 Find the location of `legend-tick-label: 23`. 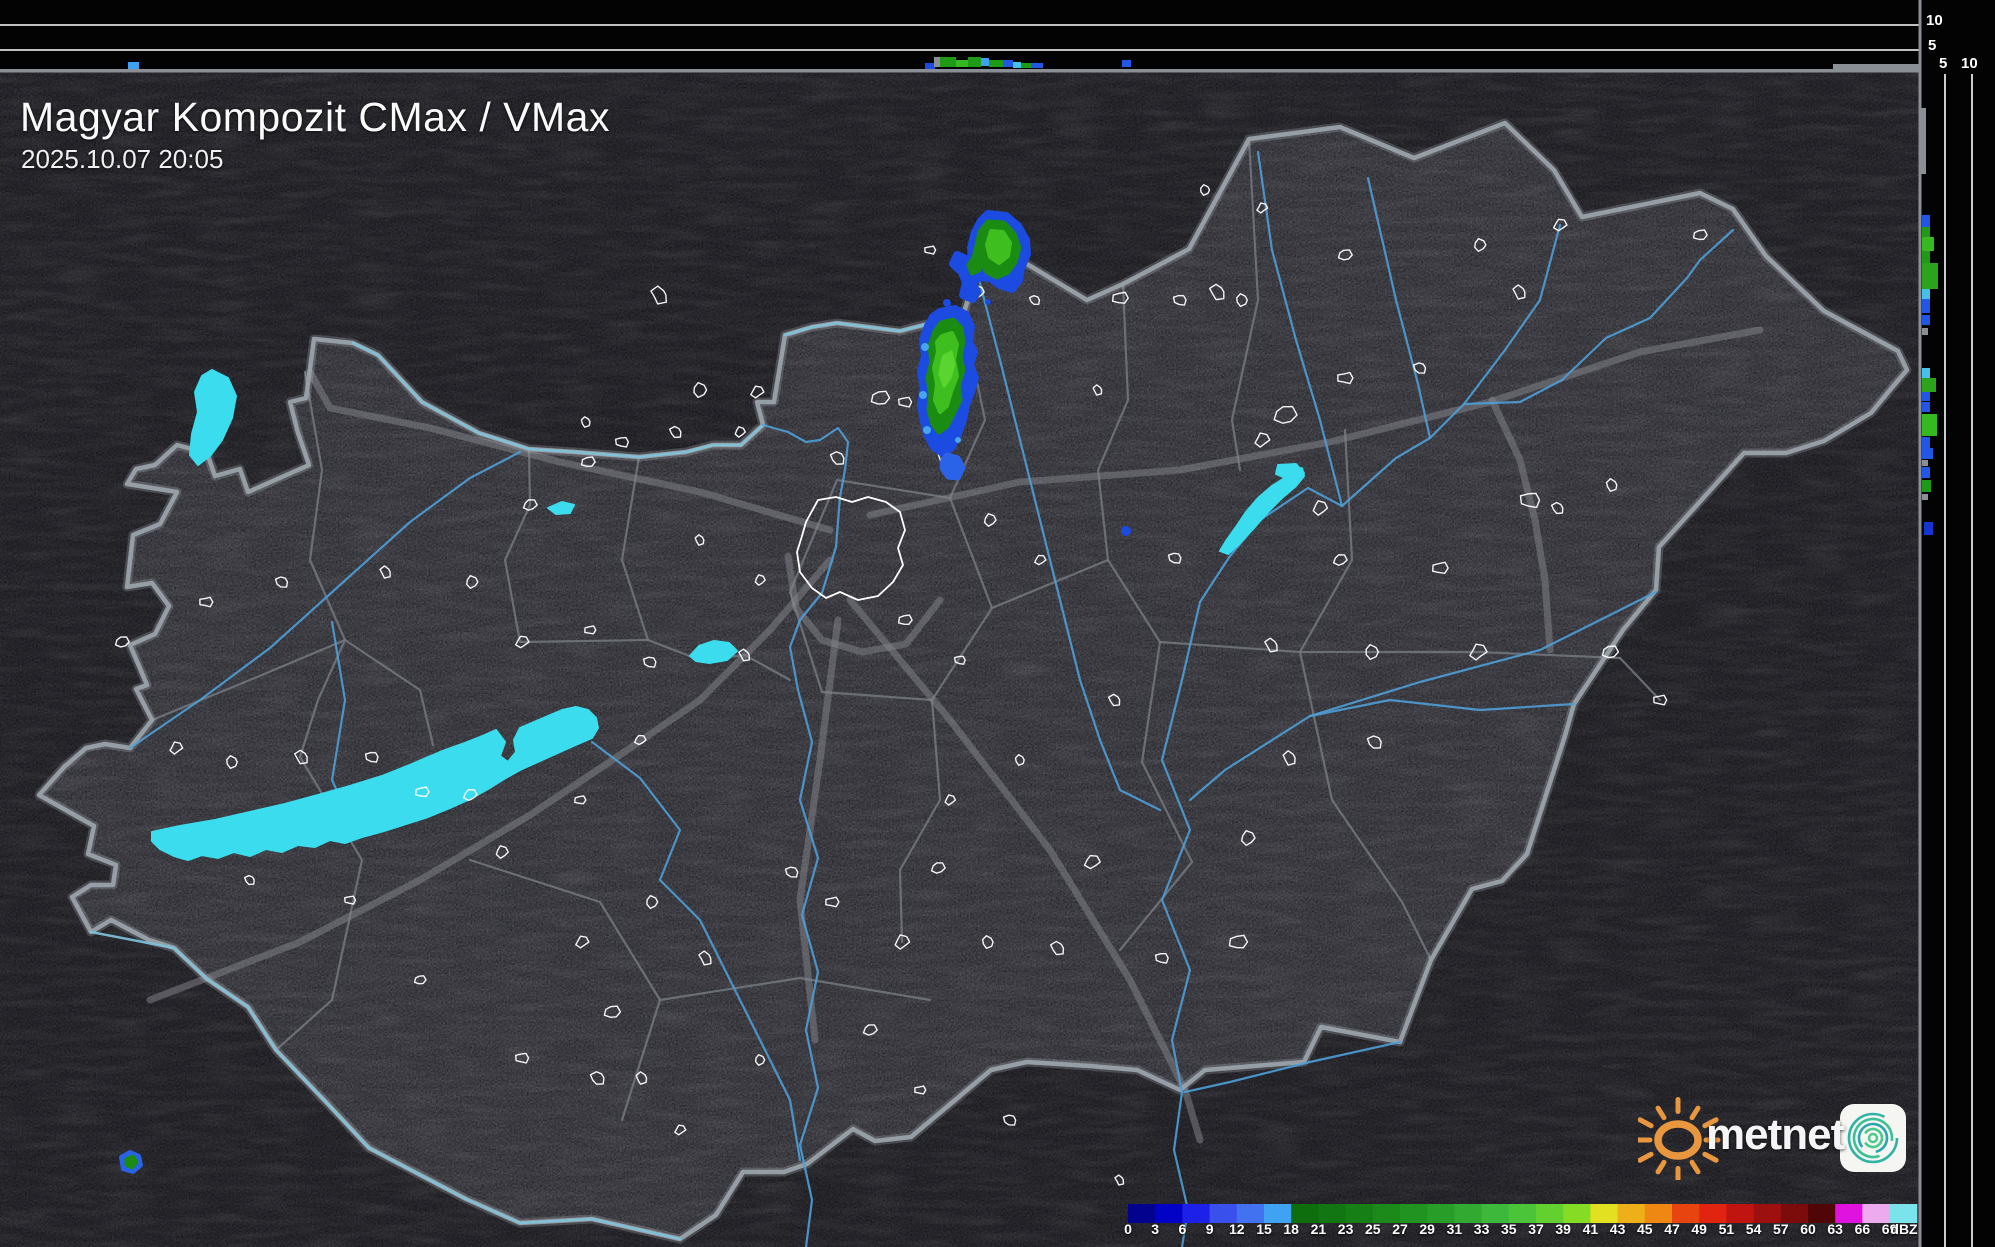

legend-tick-label: 23 is located at coordinates (1345, 1229).